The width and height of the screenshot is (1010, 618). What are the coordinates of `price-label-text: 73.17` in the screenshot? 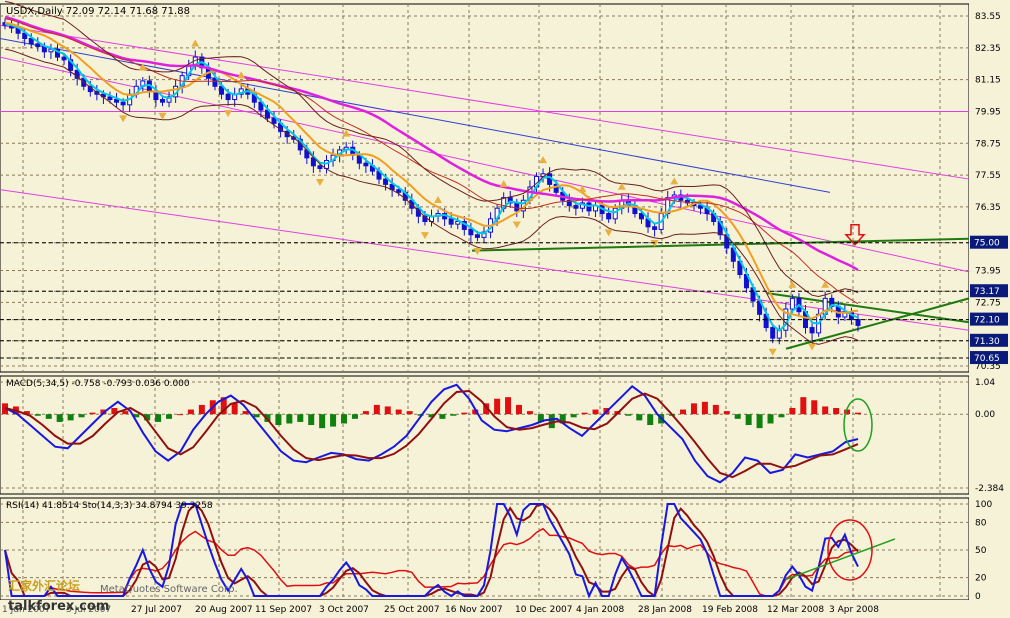 It's located at (987, 292).